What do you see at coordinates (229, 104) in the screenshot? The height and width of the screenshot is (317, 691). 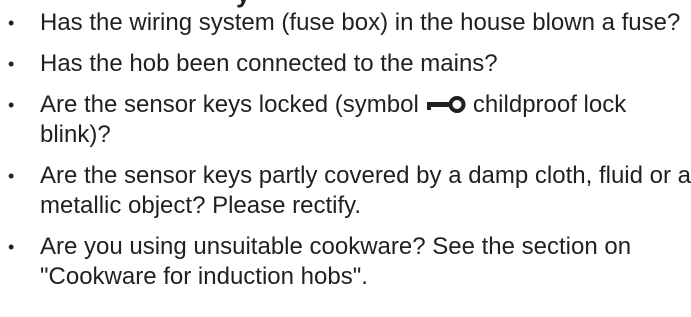 I see `list-item-text-before: Are the sensor keys locked (symbol` at bounding box center [229, 104].